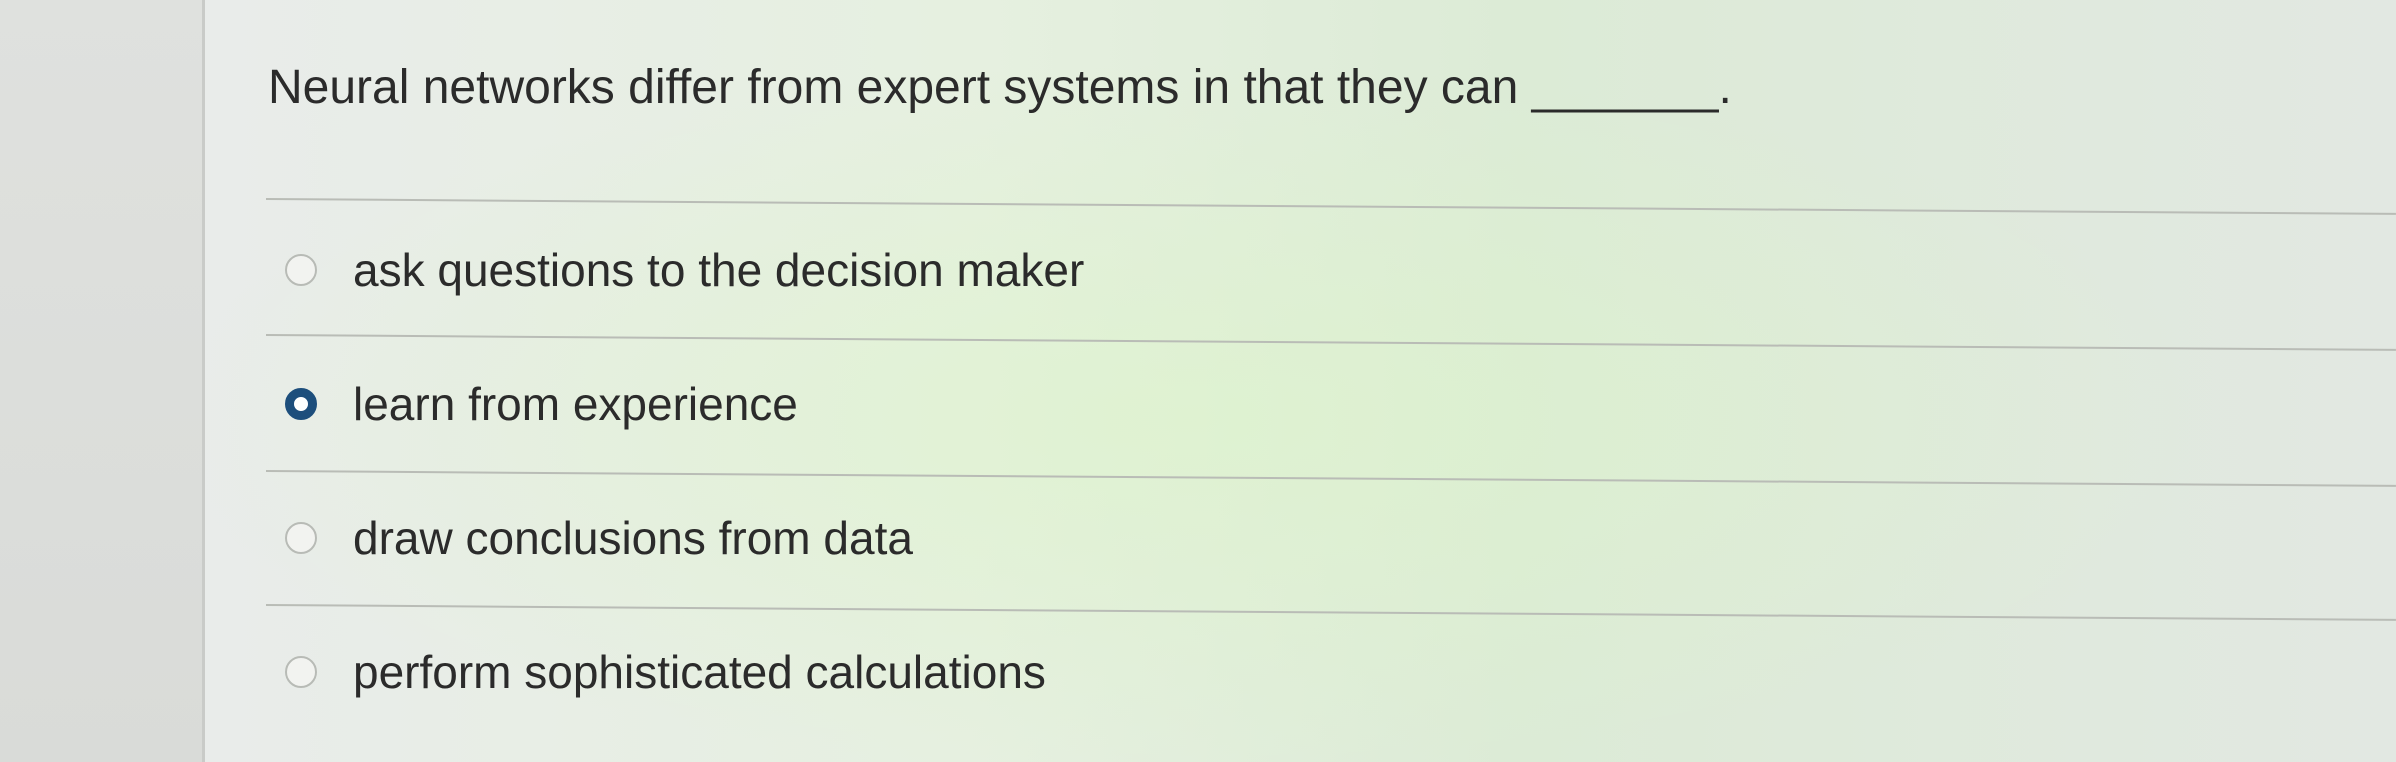 The image size is (2396, 762). I want to click on answer-option-1: ask questions to the decision maker, so click(684, 270).